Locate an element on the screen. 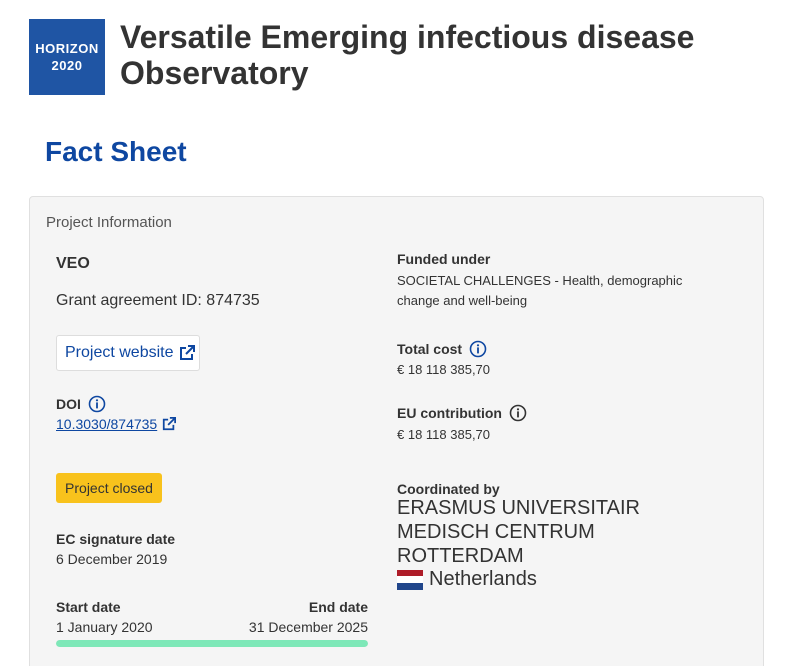  horizon-2020-logo: HORIZON 2020 is located at coordinates (67, 57).